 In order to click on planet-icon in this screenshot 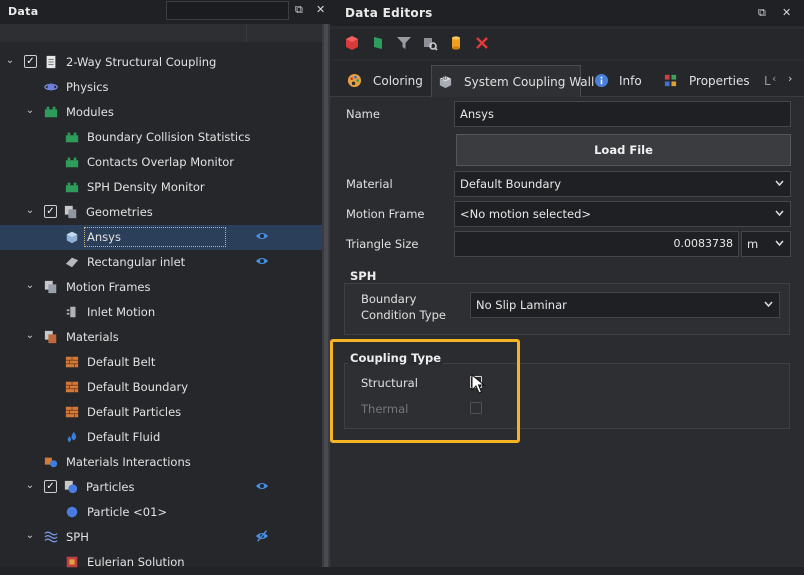, I will do `click(51, 87)`.